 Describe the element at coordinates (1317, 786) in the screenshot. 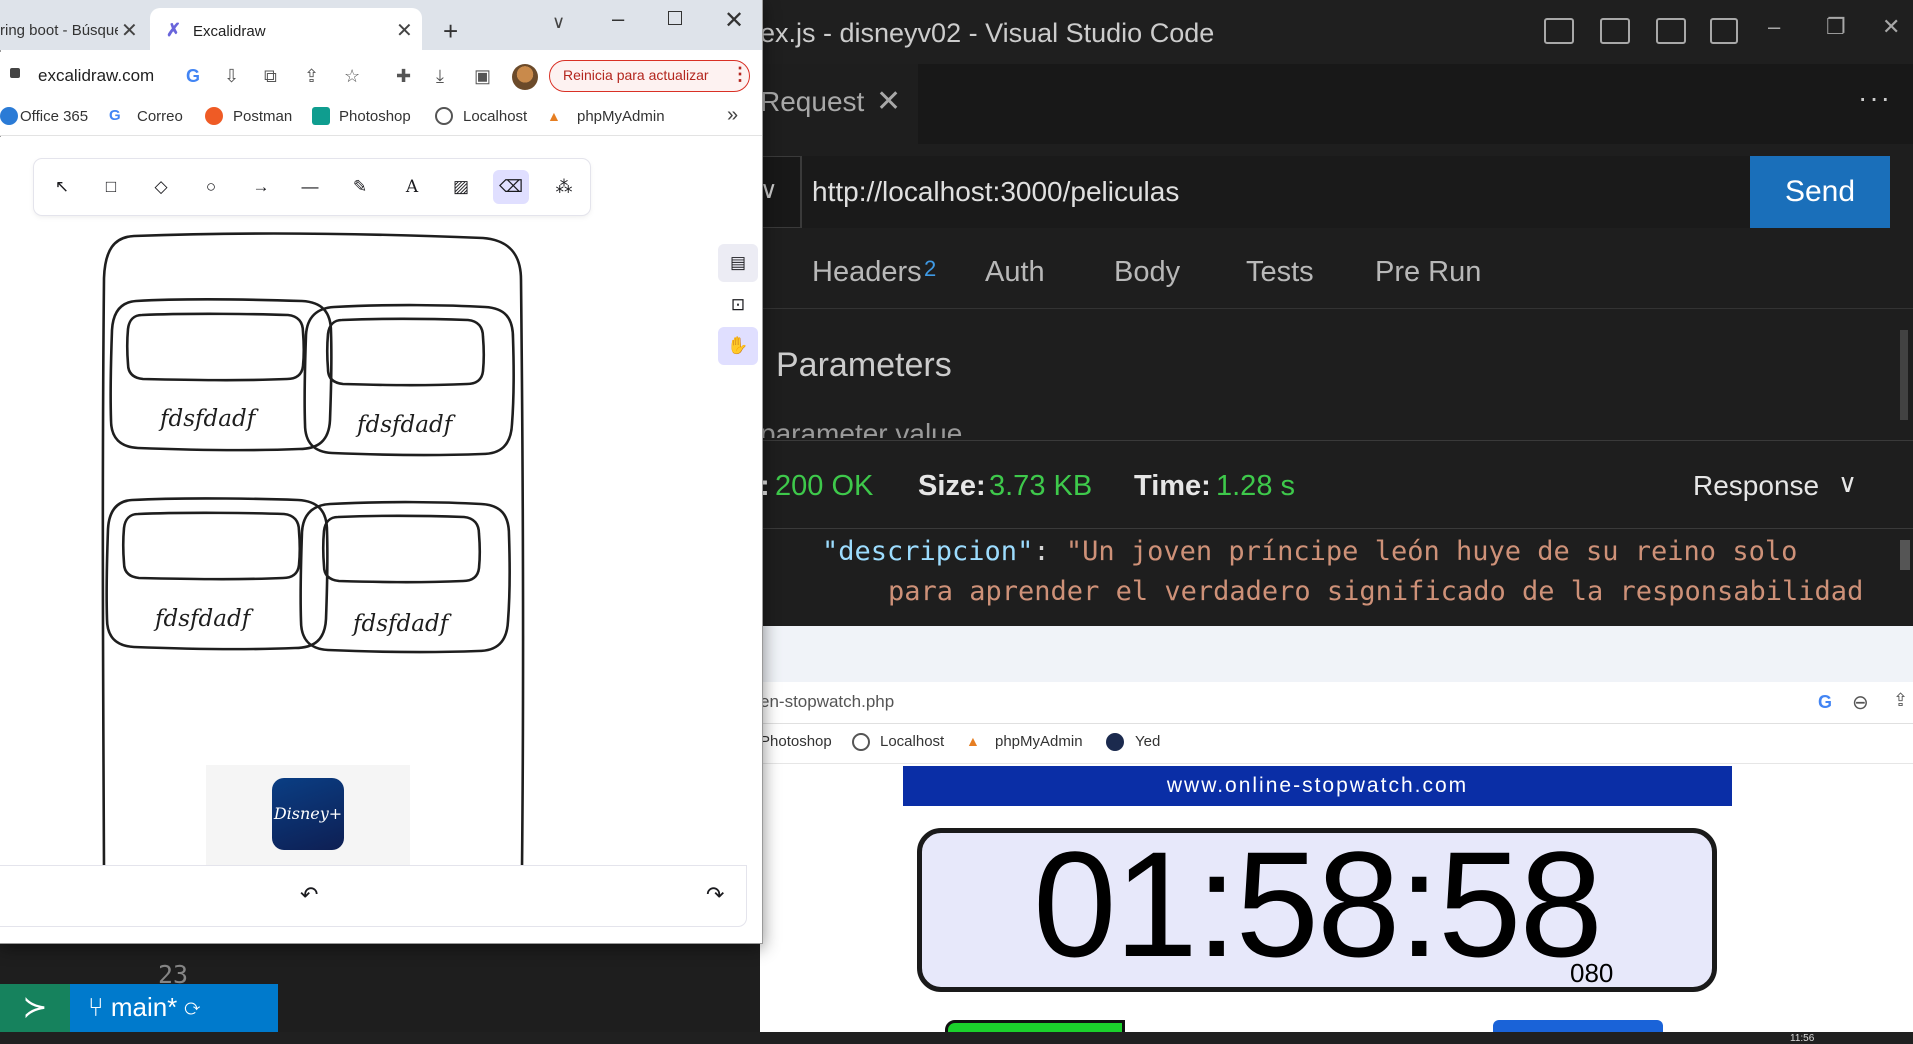

I see `stopwatch-site-banner: www.online-stopwatch.com` at that location.